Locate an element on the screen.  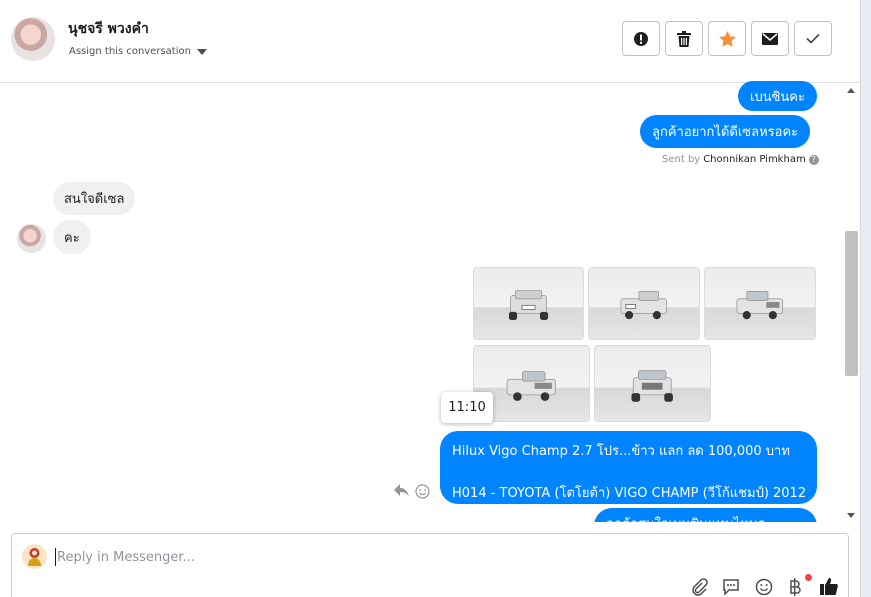
caret-down-icon is located at coordinates (201, 51).